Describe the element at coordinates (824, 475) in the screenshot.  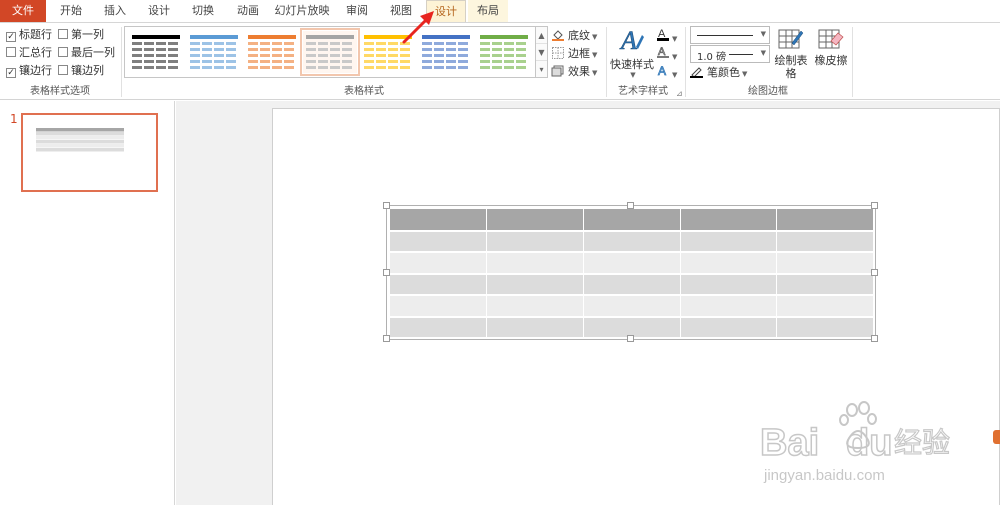
I see `svg-text: jingyan.baidu.com` at that location.